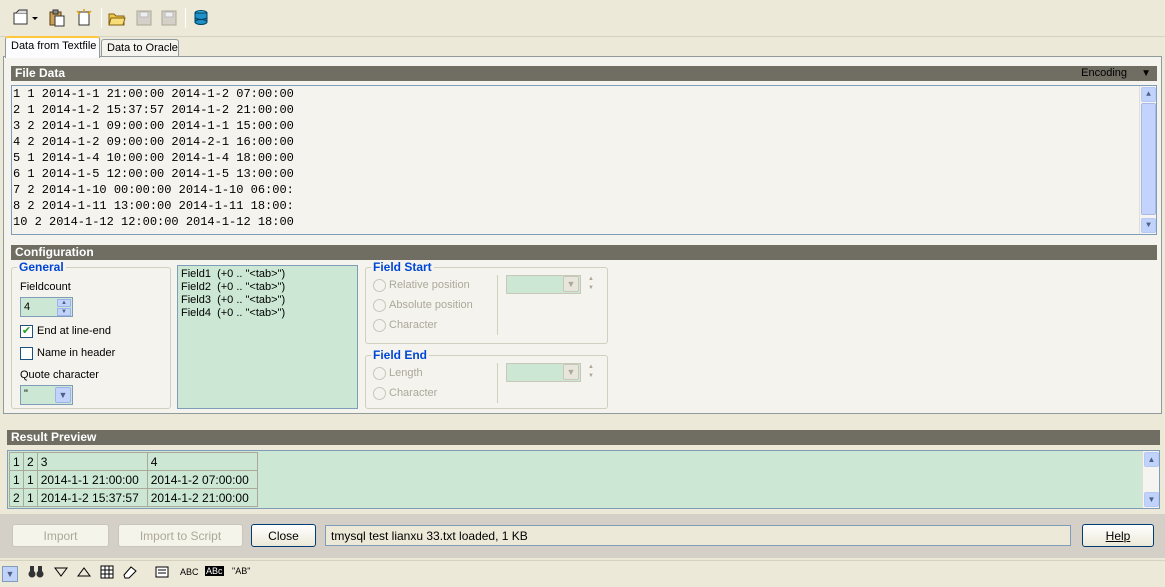  I want to click on quote-character-value: ", so click(26, 394).